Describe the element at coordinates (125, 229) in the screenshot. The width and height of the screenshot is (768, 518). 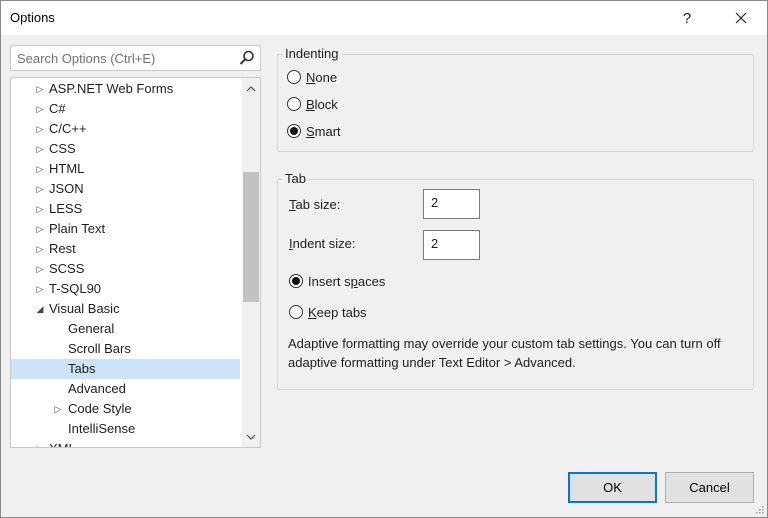
I see `tree-item: ▷ Plain Text` at that location.